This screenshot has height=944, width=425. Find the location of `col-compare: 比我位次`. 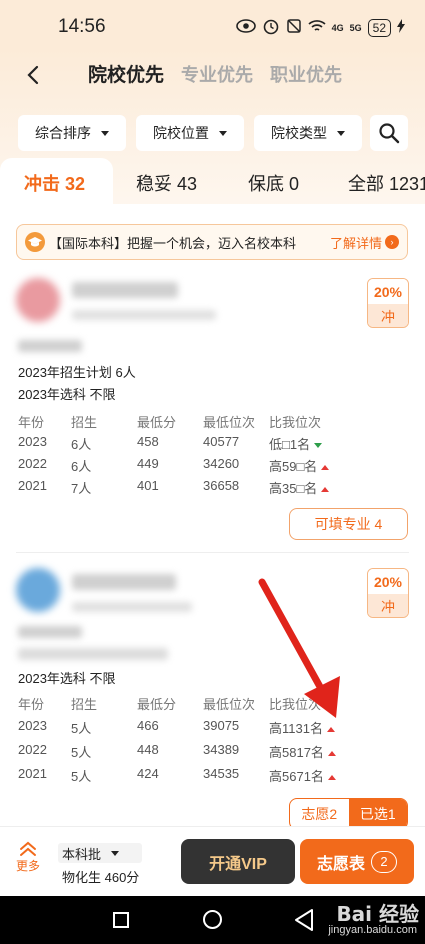

col-compare: 比我位次 is located at coordinates (295, 422).